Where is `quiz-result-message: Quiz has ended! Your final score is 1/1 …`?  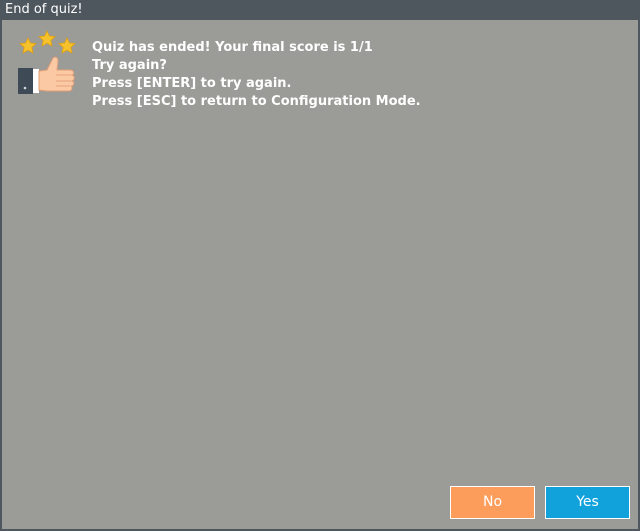 quiz-result-message: Quiz has ended! Your final score is 1/1 … is located at coordinates (256, 75).